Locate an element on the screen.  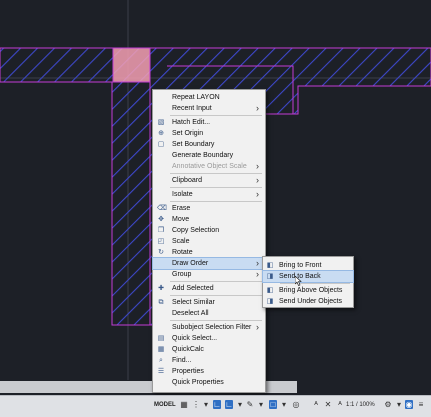
grip-highlight is located at coordinates (131, 65).